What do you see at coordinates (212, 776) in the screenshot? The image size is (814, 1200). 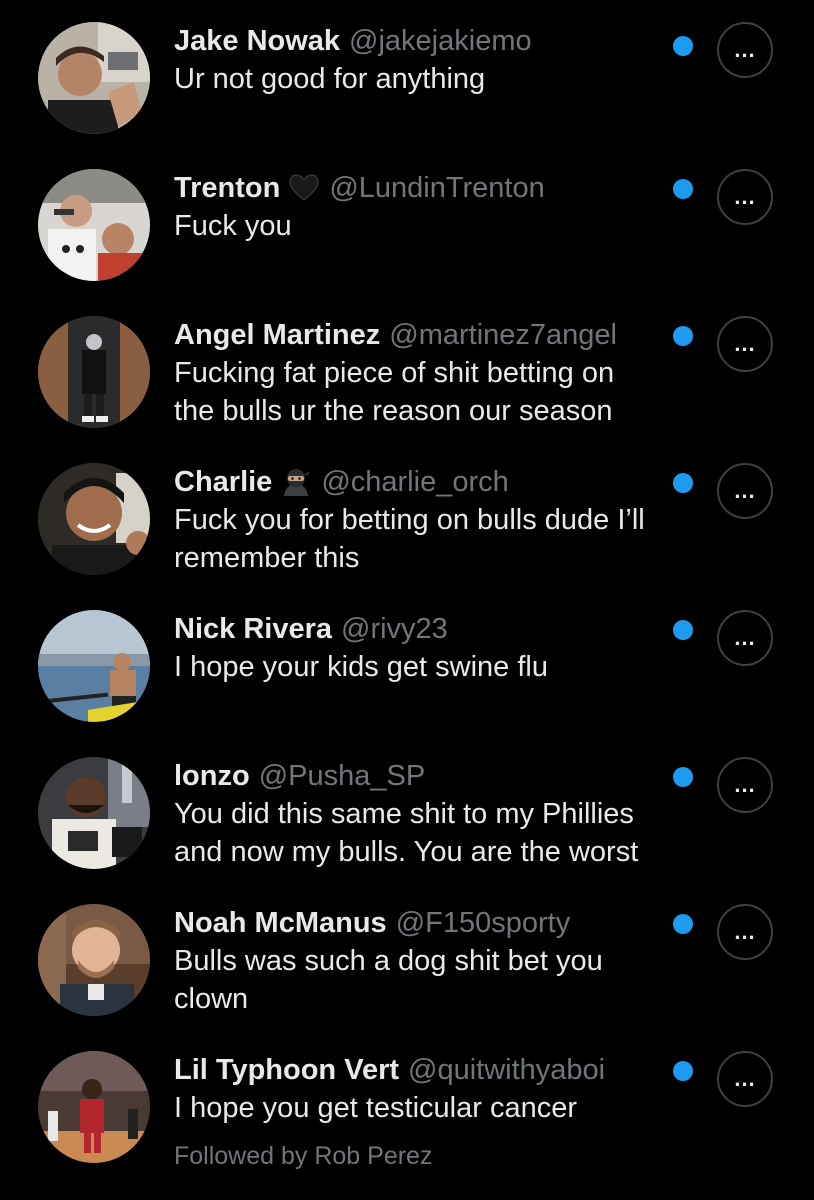 I see `display-name: lonzo` at bounding box center [212, 776].